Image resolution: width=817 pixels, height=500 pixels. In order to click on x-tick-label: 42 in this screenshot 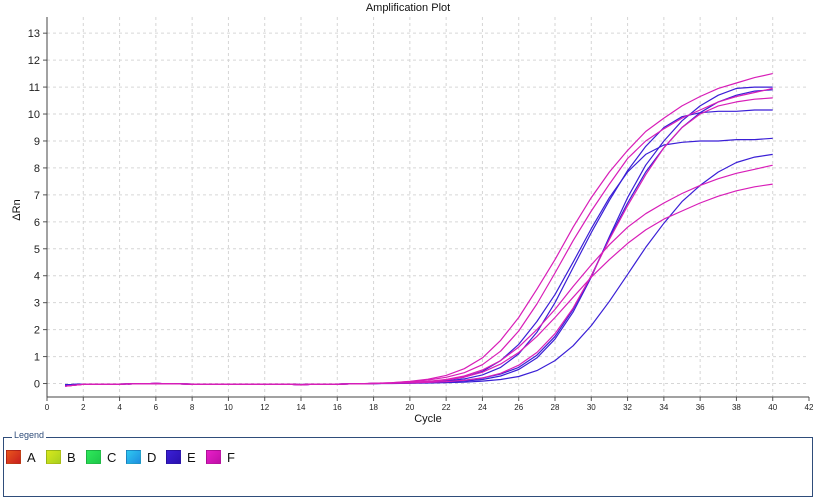, I will do `click(809, 407)`.